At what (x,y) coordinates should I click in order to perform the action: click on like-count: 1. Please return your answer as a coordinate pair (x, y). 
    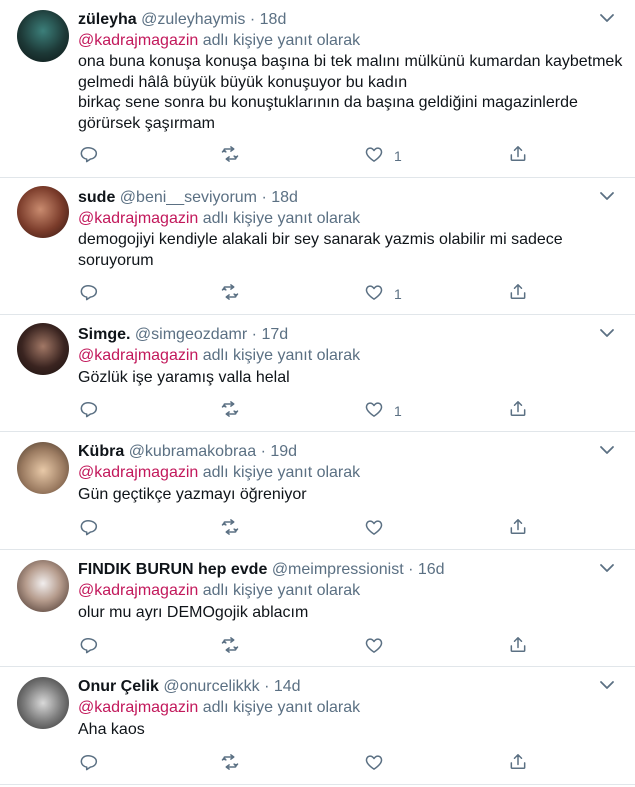
    Looking at the image, I should click on (398, 411).